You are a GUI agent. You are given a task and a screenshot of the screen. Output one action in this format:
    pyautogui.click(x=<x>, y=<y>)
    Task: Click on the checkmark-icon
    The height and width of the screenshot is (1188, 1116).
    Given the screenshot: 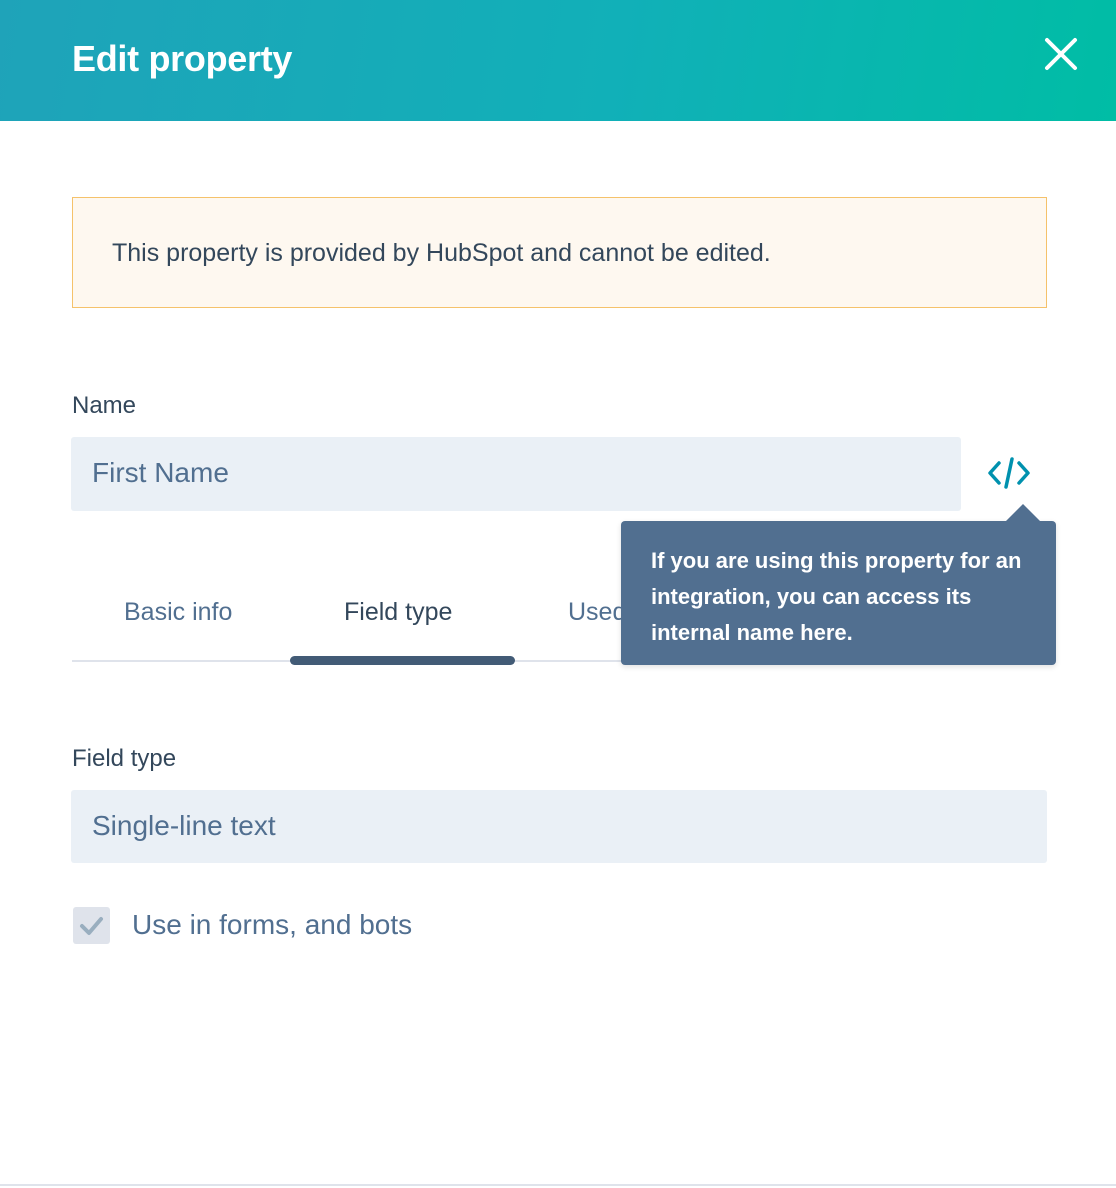 What is the action you would take?
    pyautogui.click(x=91, y=926)
    